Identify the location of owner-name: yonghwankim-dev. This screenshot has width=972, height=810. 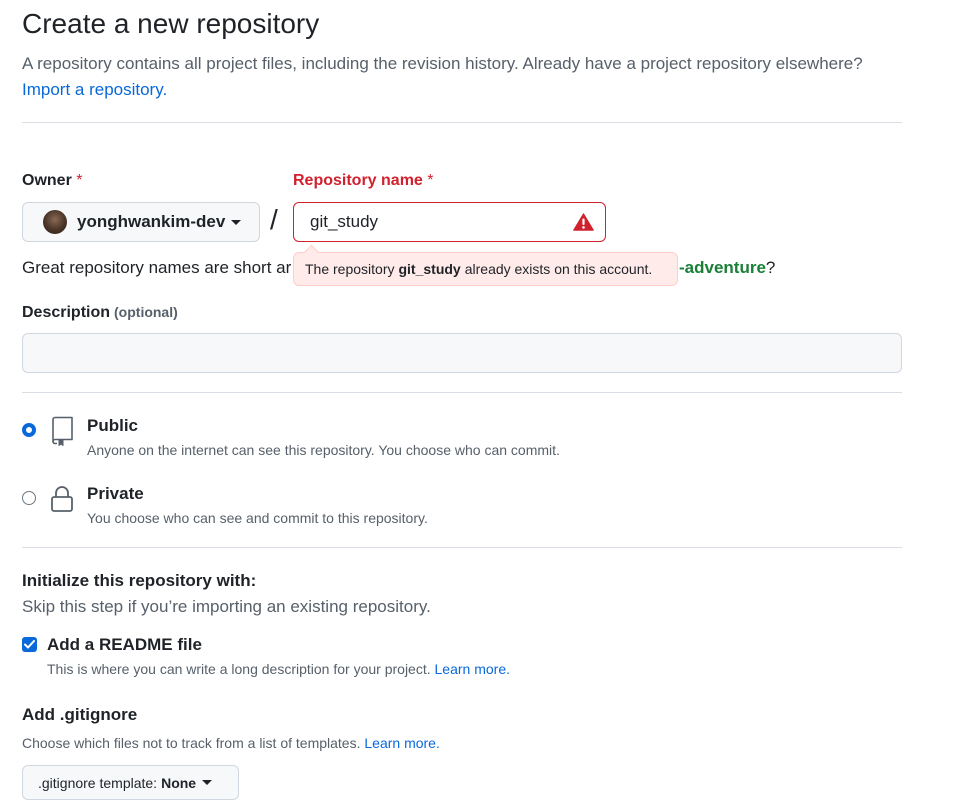
(151, 221).